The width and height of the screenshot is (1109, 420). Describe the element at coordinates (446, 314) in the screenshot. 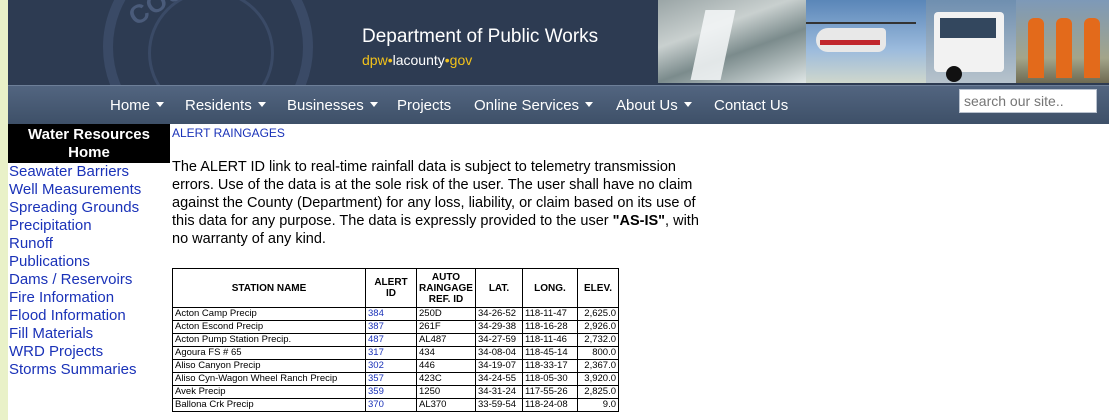

I see `auto-raingage-ref-cell: 250D` at that location.